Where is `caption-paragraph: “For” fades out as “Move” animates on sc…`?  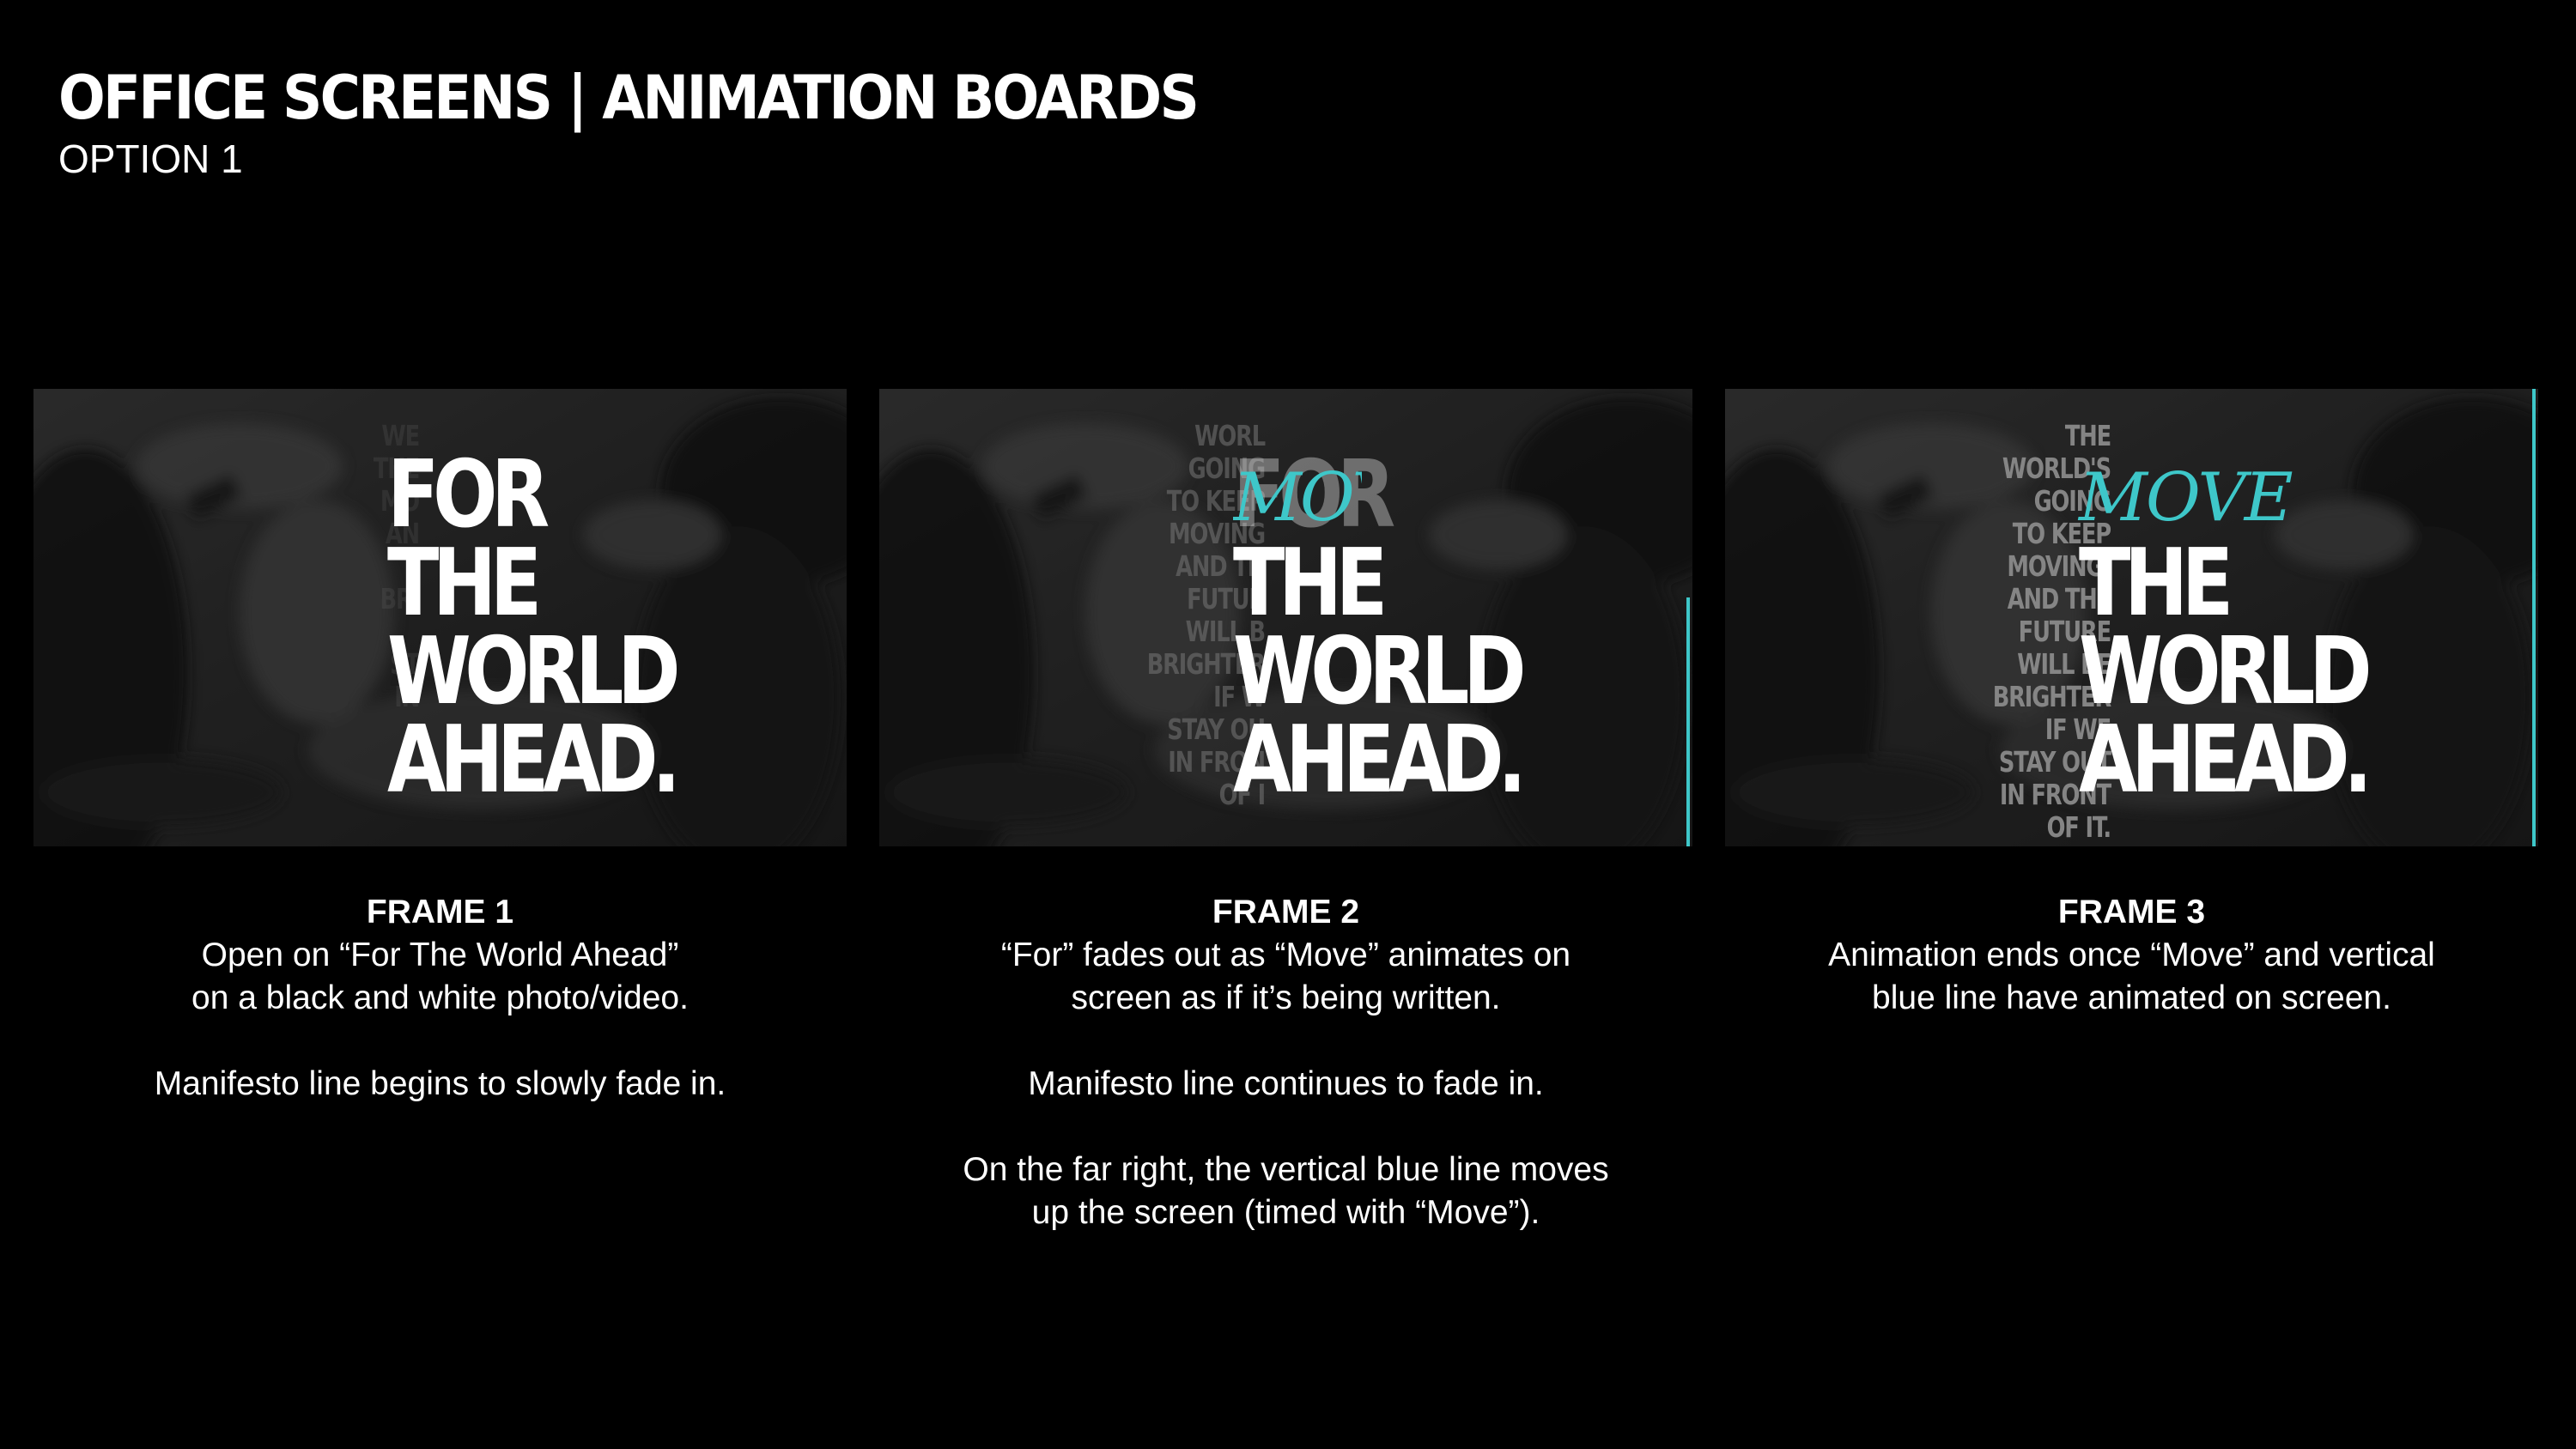
caption-paragraph: “For” fades out as “Move” animates on sc… is located at coordinates (1286, 976).